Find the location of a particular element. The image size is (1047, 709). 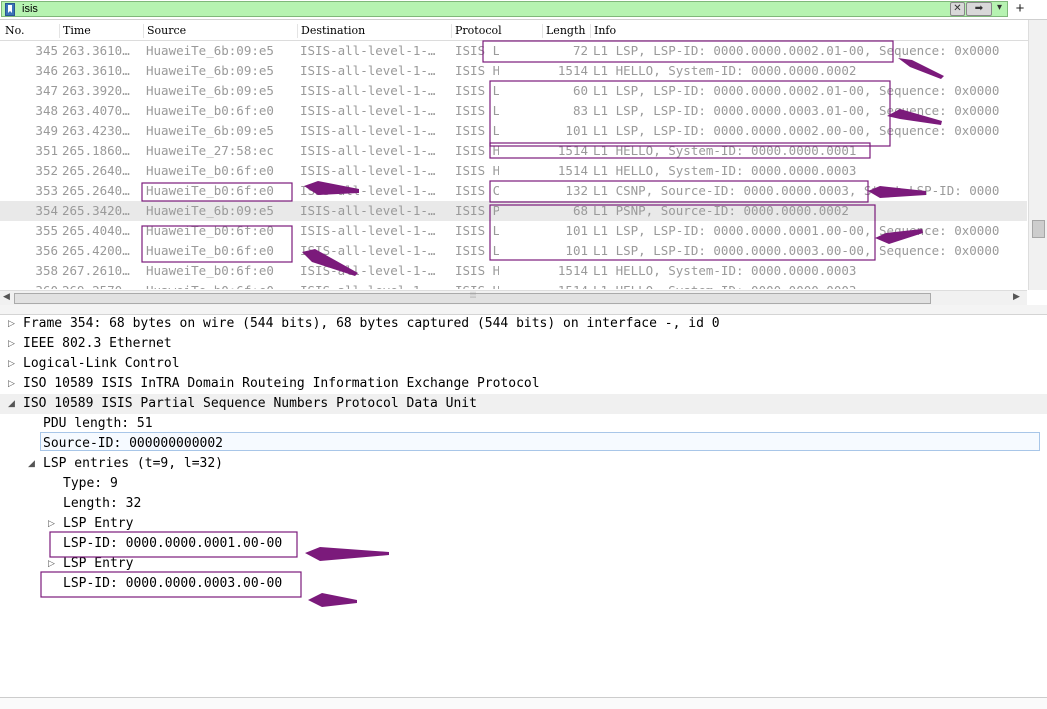

column-header-no: No. is located at coordinates (29, 31).